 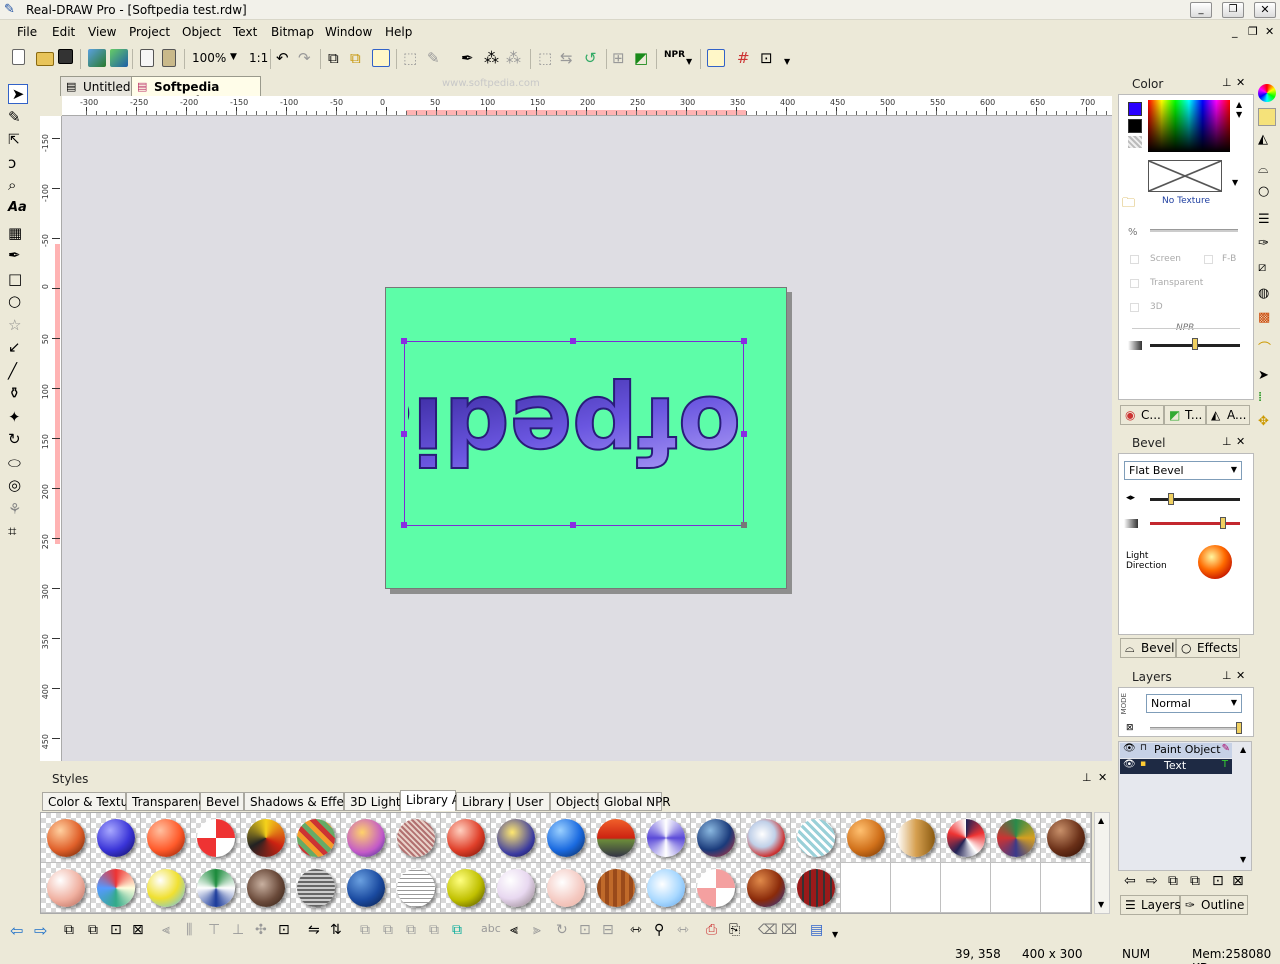 I want to click on handle-top-middle, so click(x=573, y=341).